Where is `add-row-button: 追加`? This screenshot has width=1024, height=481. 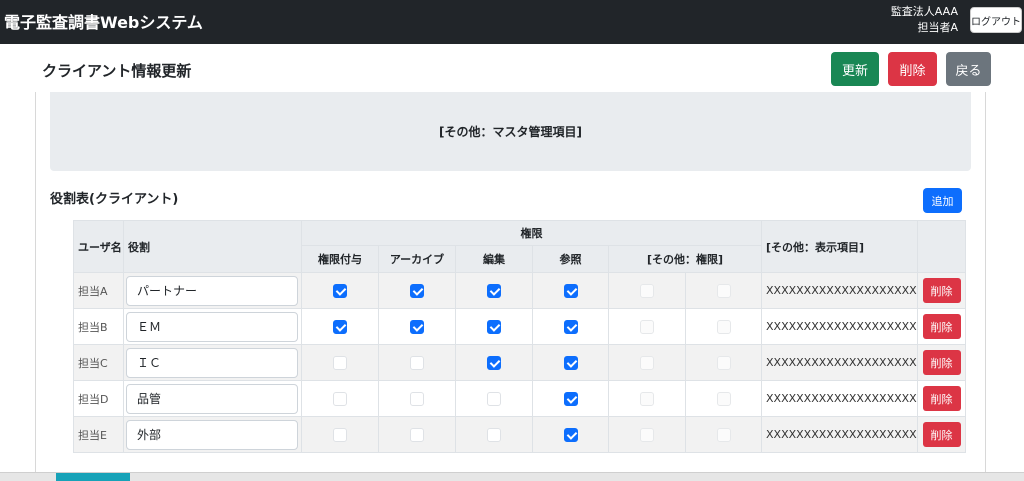
add-row-button: 追加 is located at coordinates (942, 200).